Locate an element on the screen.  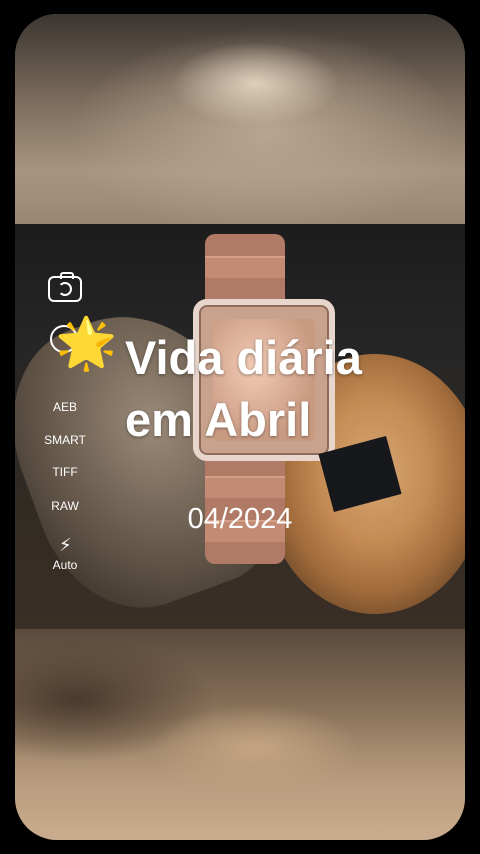
camera-side-toolbar: AEB SMART TIFF RAW ⚡︎ Auto is located at coordinates (65, 425).